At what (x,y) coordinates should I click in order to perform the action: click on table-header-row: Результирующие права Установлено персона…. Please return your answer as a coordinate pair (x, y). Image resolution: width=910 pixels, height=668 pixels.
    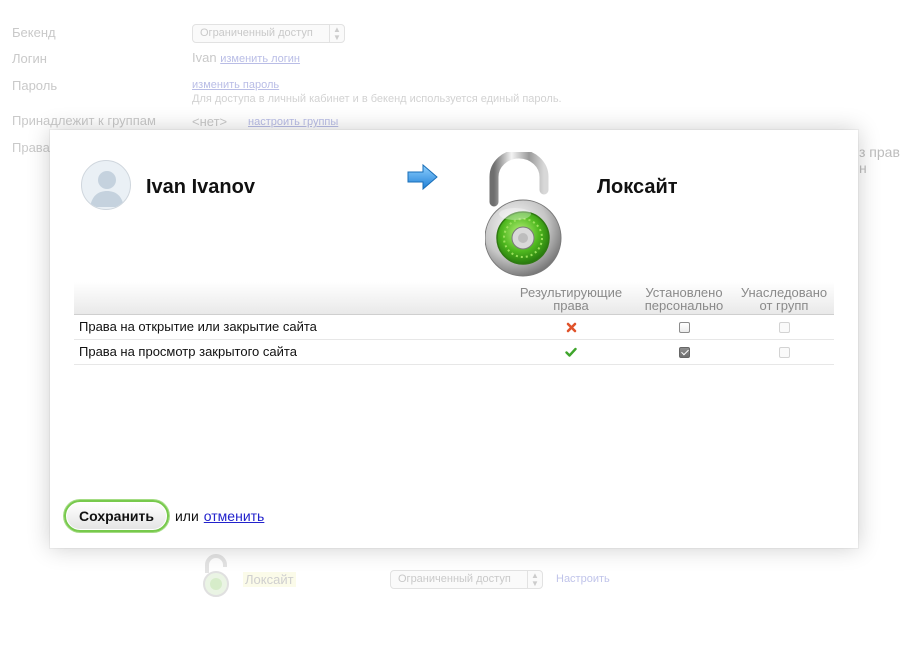
    Looking at the image, I should click on (454, 298).